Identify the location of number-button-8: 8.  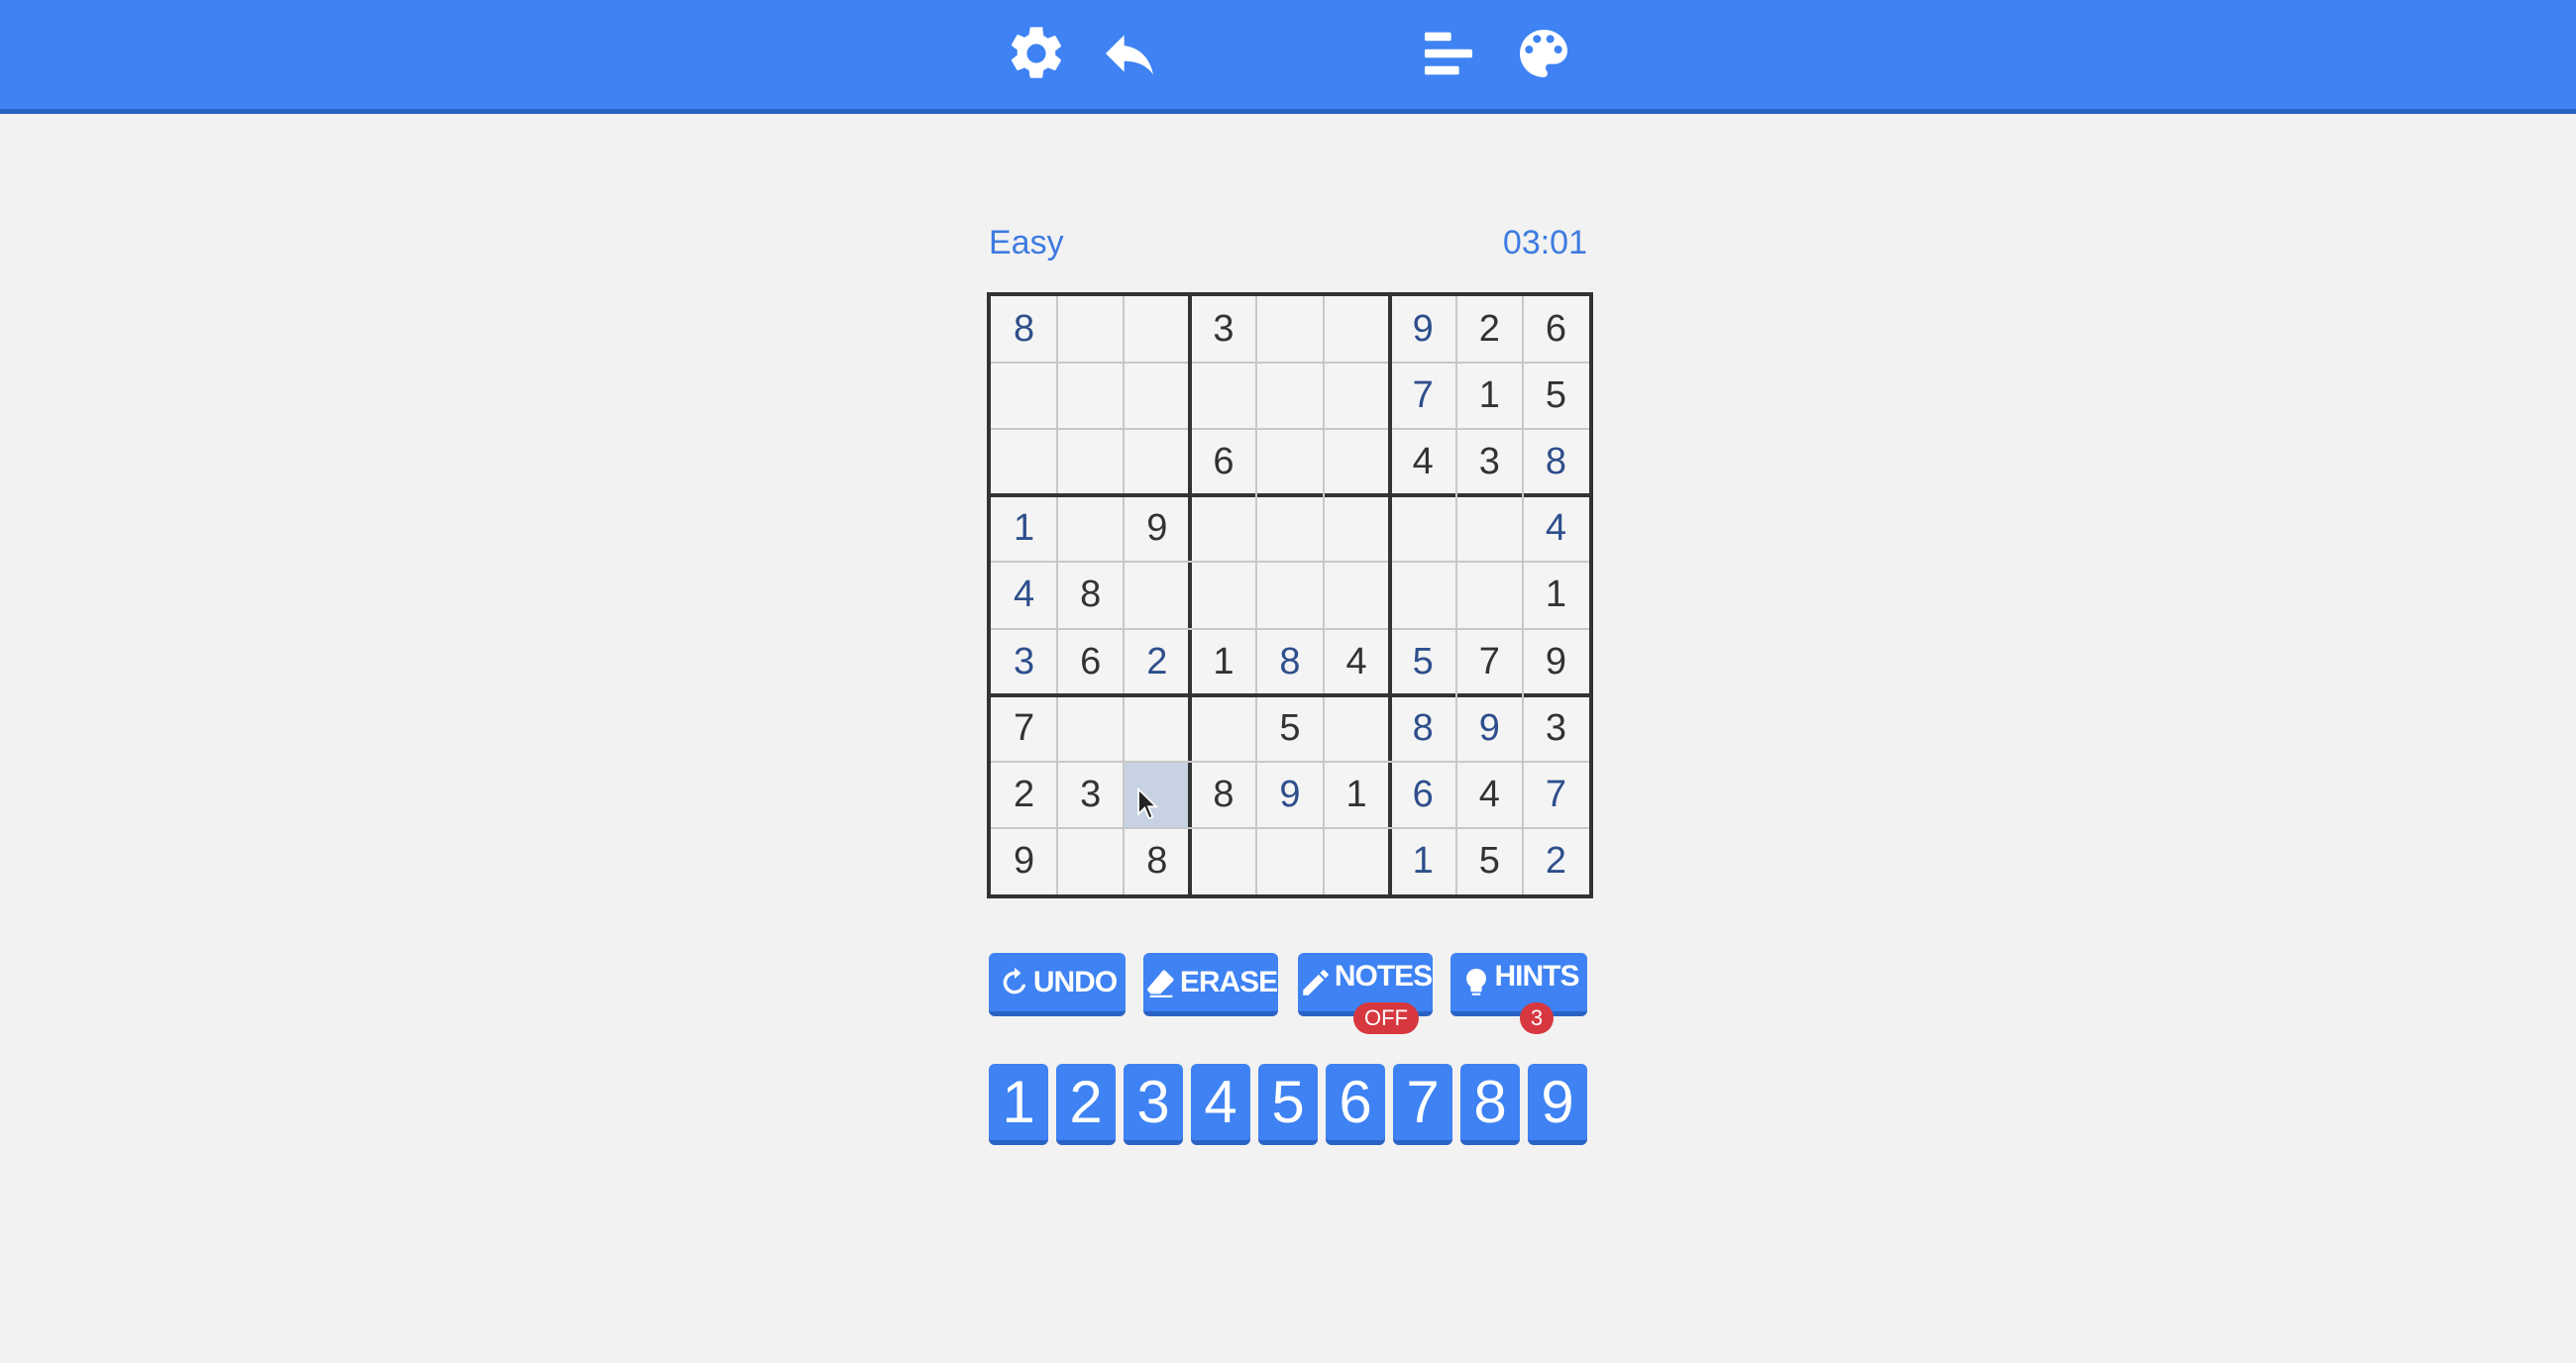
(1490, 1104).